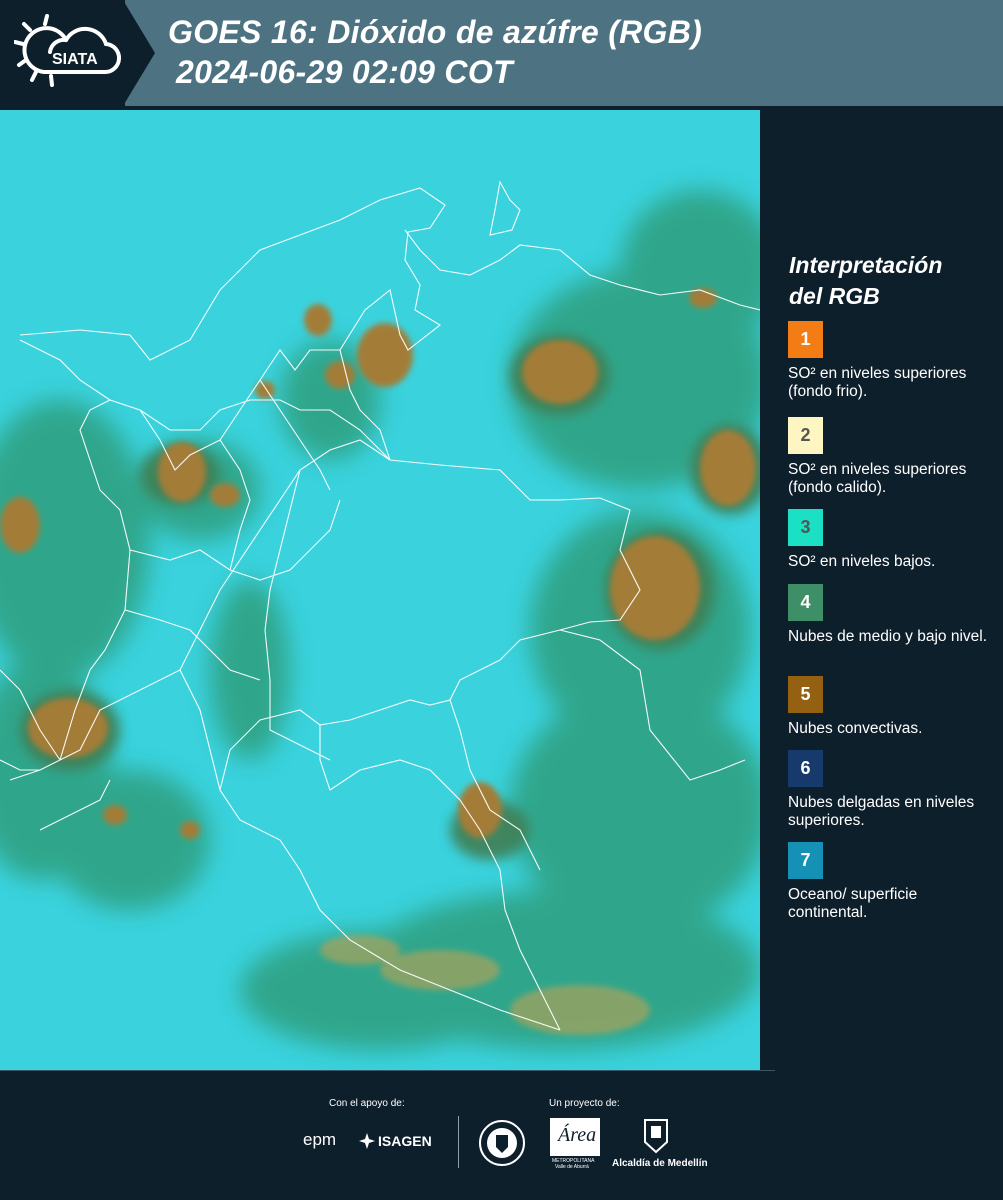  What do you see at coordinates (572, 1167) in the screenshot?
I see `area-logo-sub2: Valle de Aburrá` at bounding box center [572, 1167].